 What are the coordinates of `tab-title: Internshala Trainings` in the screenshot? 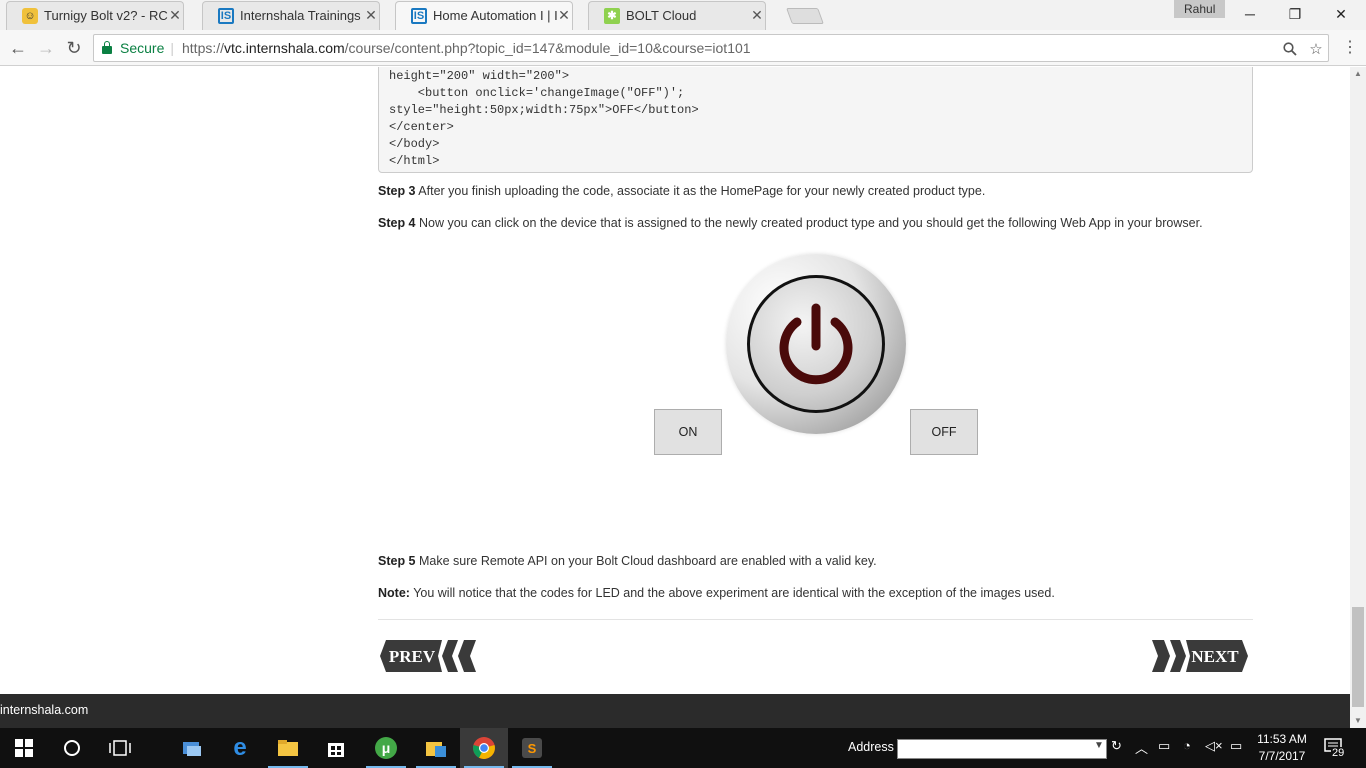 It's located at (300, 15).